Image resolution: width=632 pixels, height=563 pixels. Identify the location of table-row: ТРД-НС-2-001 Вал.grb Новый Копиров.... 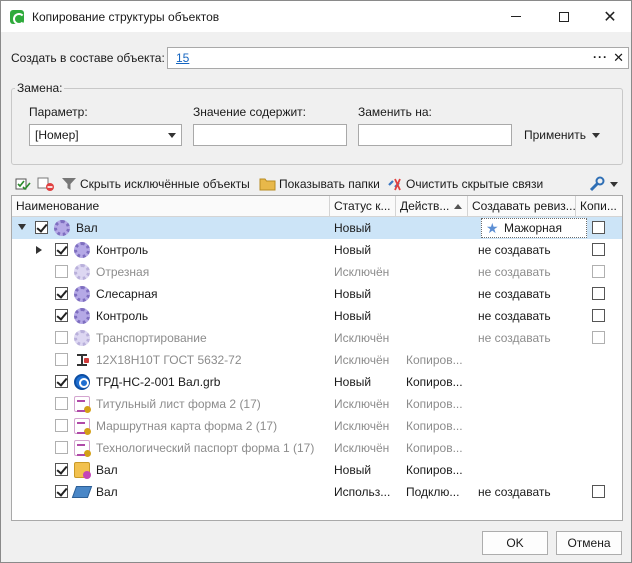
(317, 382).